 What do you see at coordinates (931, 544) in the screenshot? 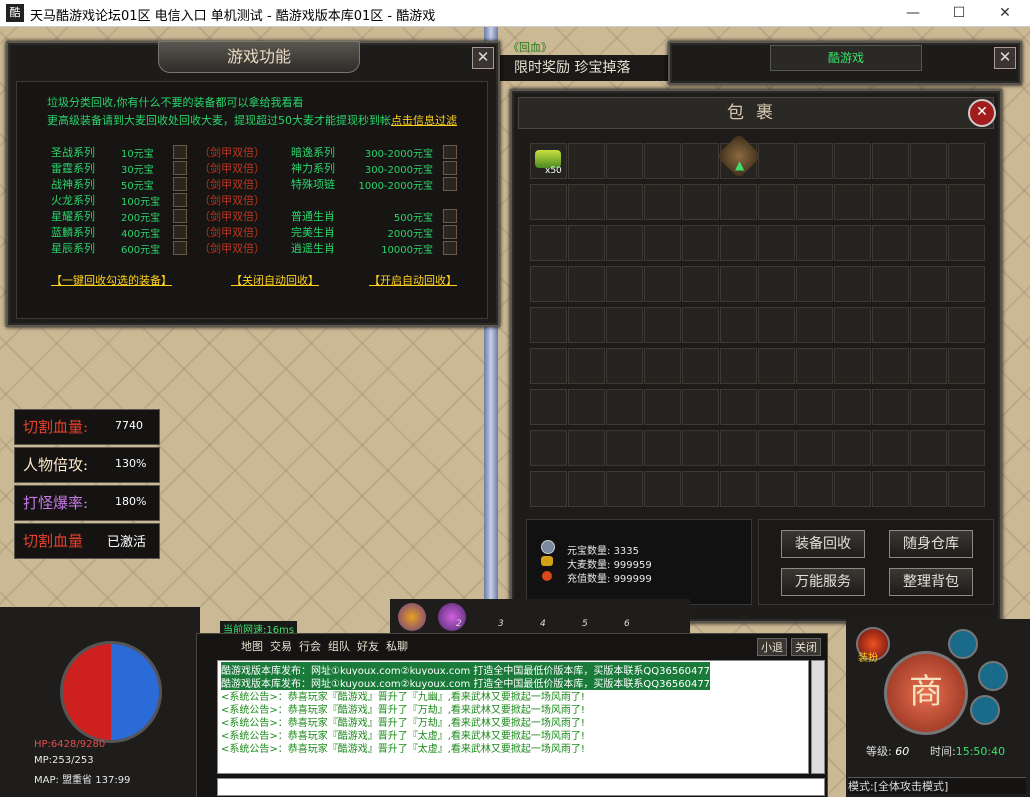
I see `portable-storage-button: 随身仓库` at bounding box center [931, 544].